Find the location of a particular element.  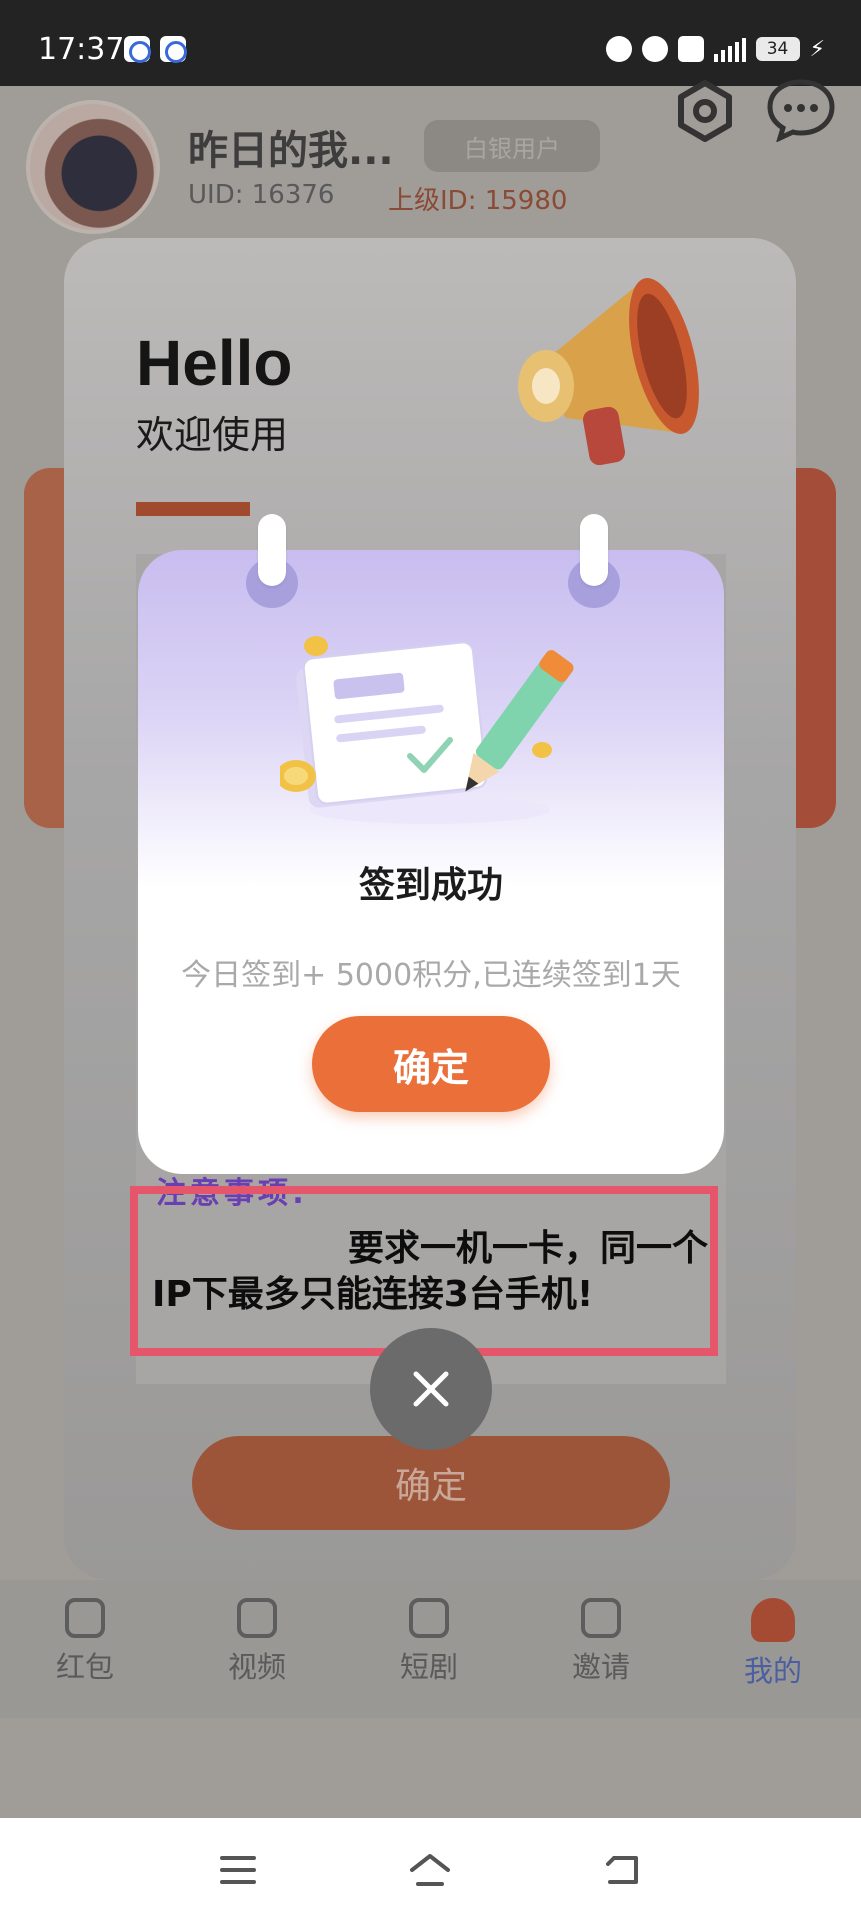

close-button is located at coordinates (431, 1389).